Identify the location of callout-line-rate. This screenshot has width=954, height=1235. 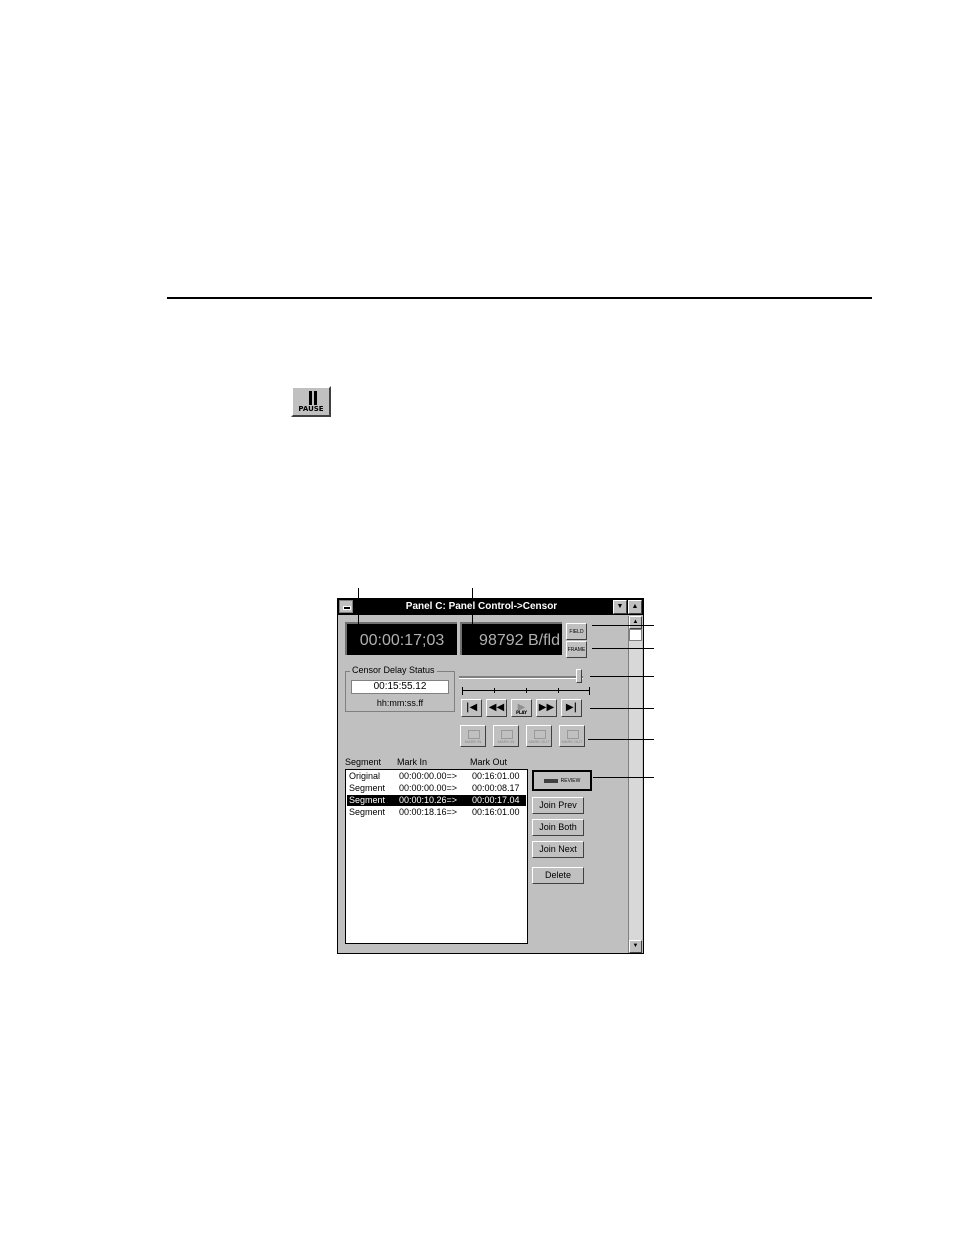
(472, 606).